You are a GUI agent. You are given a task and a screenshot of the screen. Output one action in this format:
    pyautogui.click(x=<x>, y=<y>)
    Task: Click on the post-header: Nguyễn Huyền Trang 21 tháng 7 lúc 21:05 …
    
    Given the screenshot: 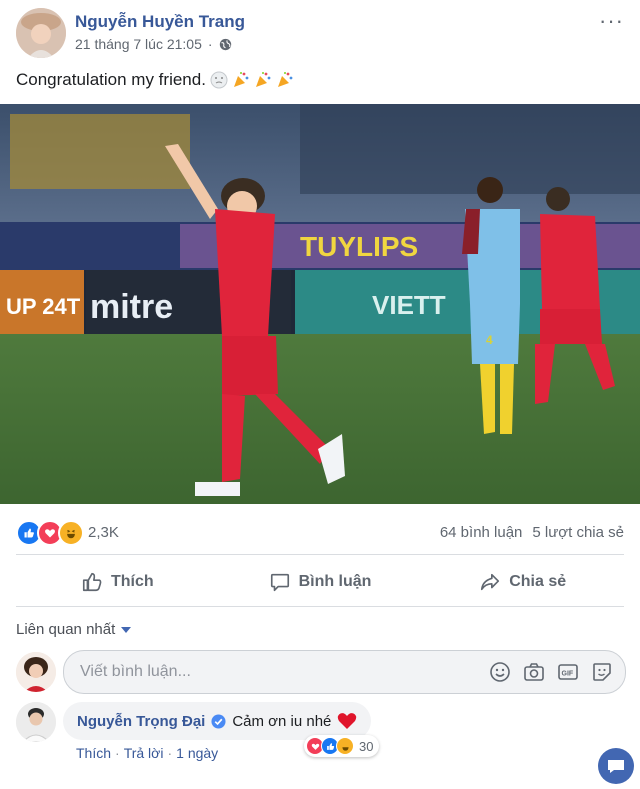 What is the action you would take?
    pyautogui.click(x=320, y=34)
    